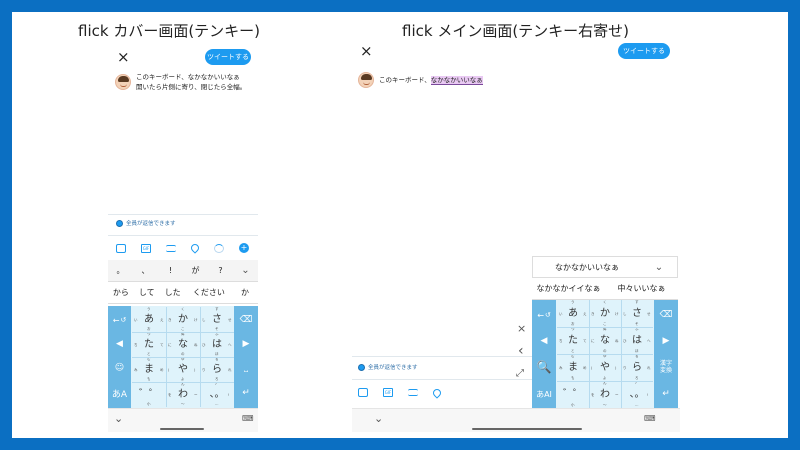 The image size is (800, 450). Describe the element at coordinates (648, 394) in the screenshot. I see `kana-key-flick-r: !` at that location.